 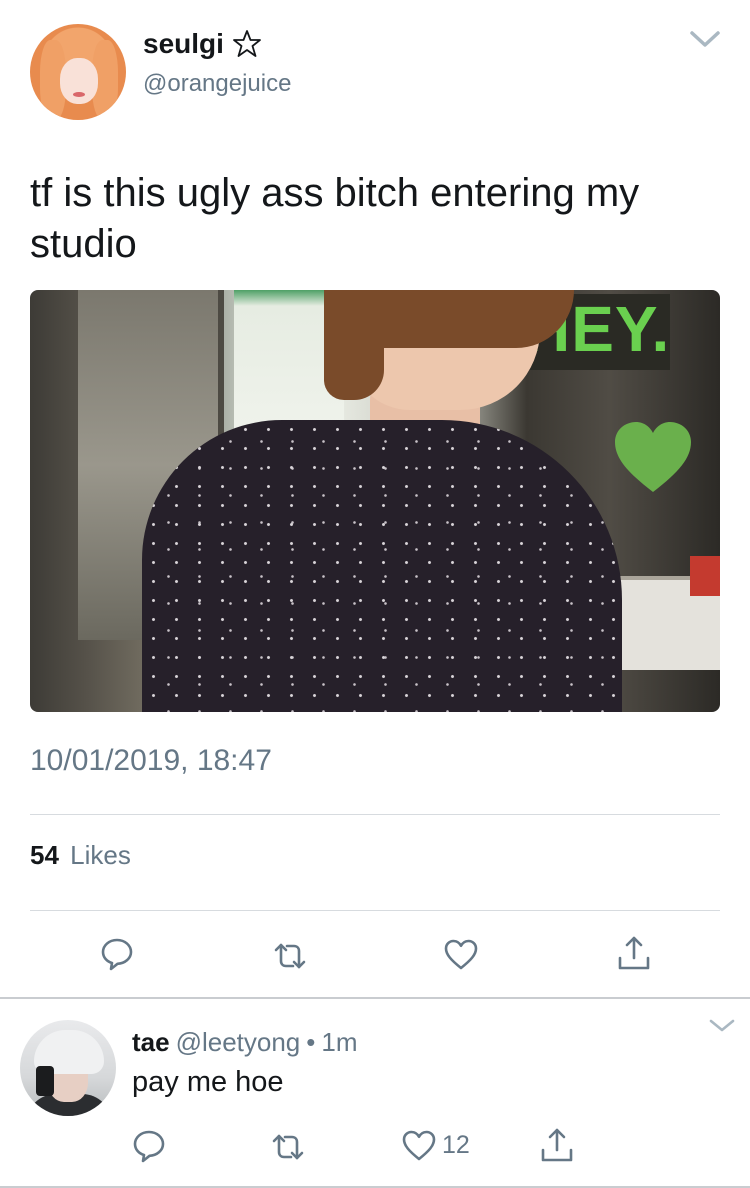 What do you see at coordinates (375, 998) in the screenshot?
I see `section-divider` at bounding box center [375, 998].